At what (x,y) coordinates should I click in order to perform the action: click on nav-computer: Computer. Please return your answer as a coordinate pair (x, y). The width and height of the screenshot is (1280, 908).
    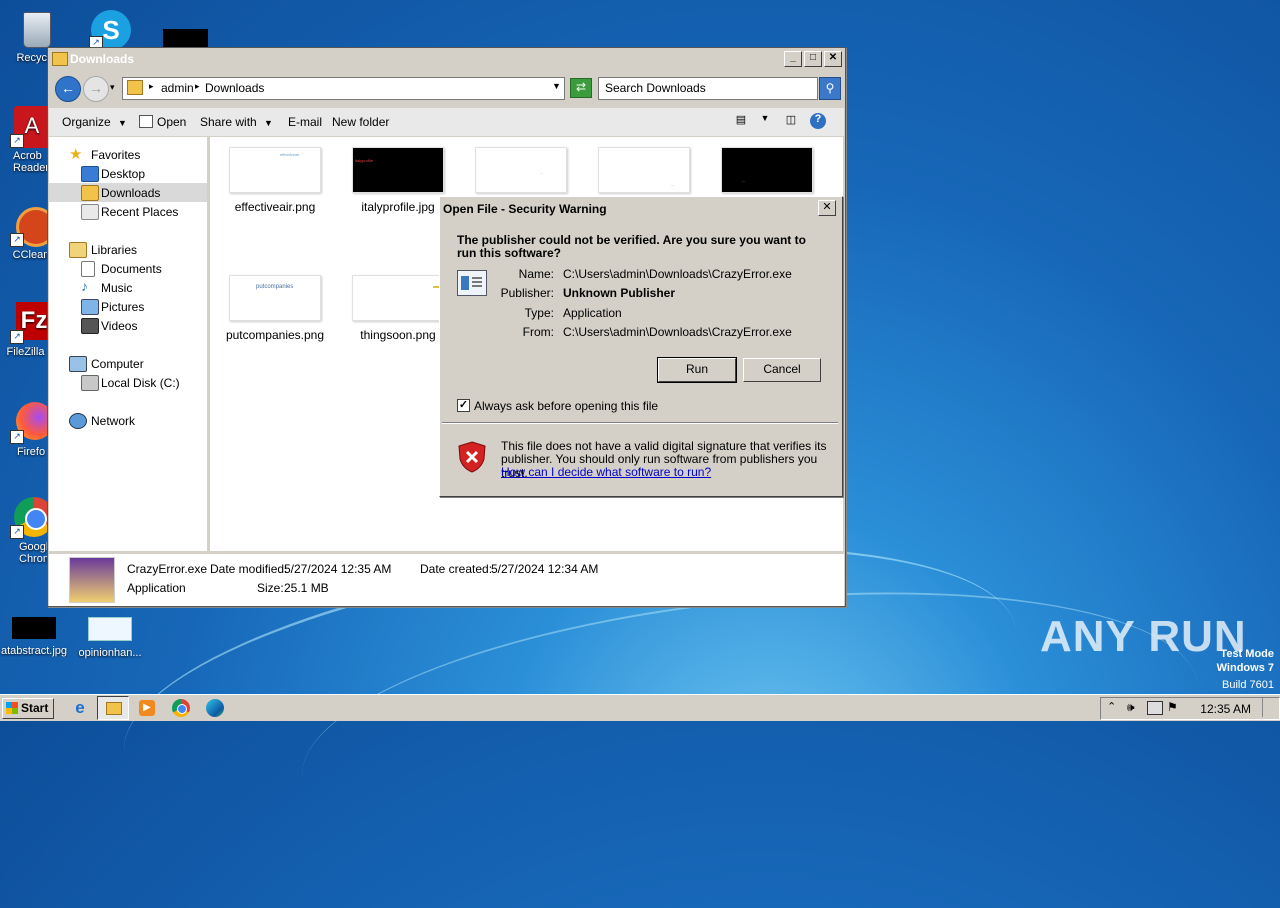
    Looking at the image, I should click on (128, 363).